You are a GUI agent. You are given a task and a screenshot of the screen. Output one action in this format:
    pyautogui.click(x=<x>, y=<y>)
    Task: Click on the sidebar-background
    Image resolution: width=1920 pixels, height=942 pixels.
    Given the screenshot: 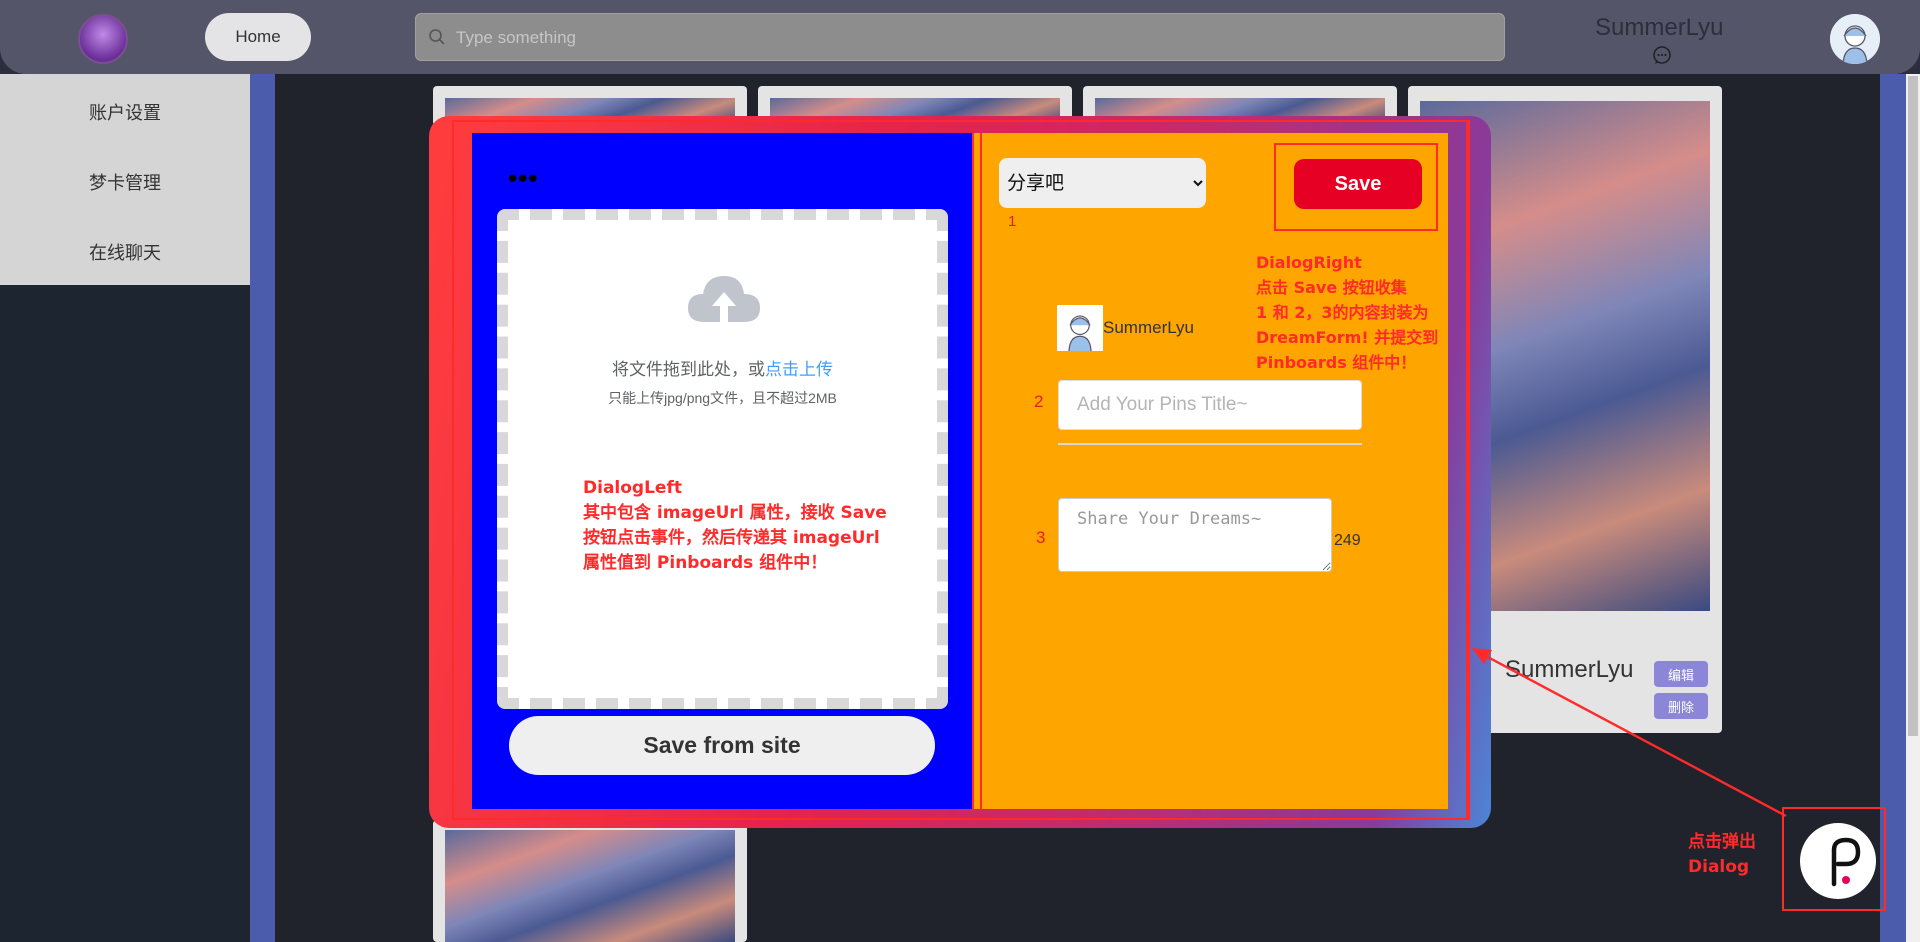 What is the action you would take?
    pyautogui.click(x=125, y=613)
    